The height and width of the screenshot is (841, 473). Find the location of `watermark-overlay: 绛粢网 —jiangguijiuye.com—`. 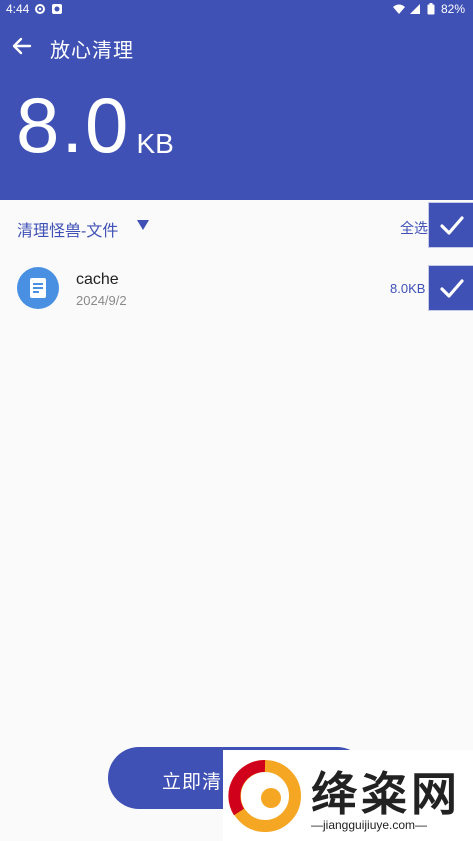

watermark-overlay: 绛粢网 —jiangguijiuye.com— is located at coordinates (348, 795).